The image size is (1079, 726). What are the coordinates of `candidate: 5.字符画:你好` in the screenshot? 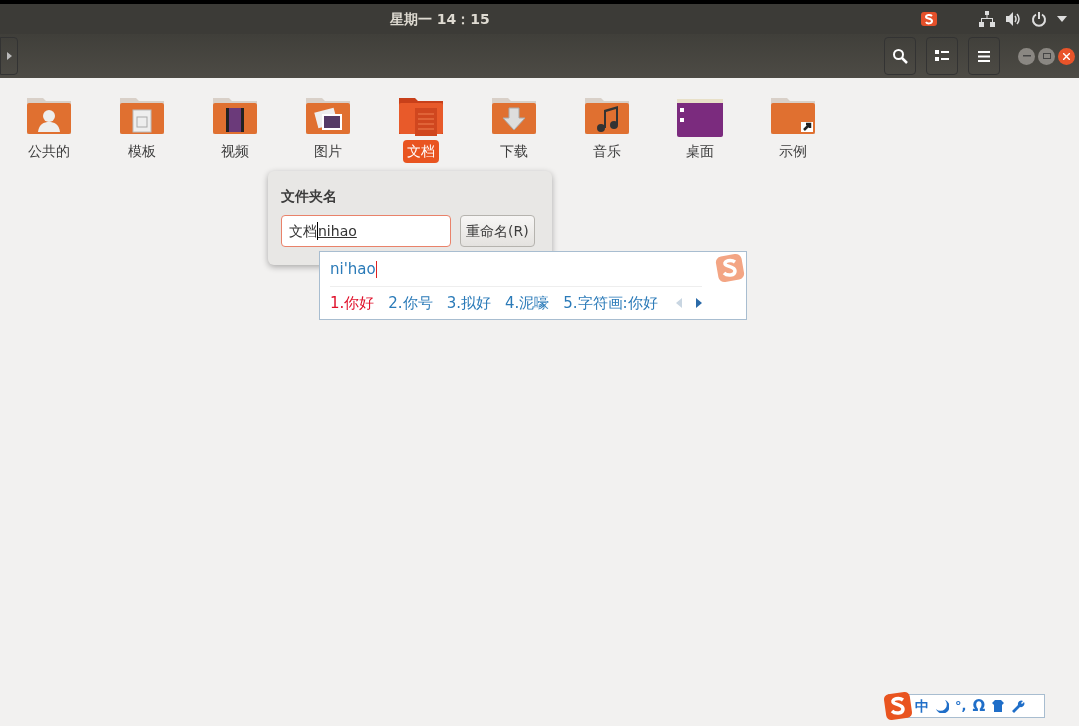 It's located at (610, 303).